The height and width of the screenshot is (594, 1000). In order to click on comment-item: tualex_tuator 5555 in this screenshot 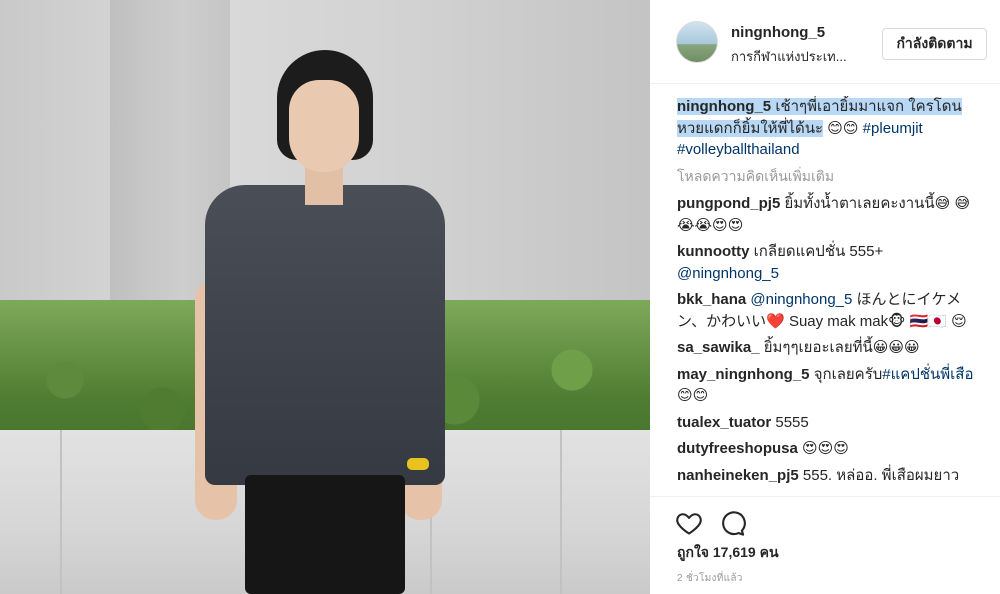, I will do `click(832, 423)`.